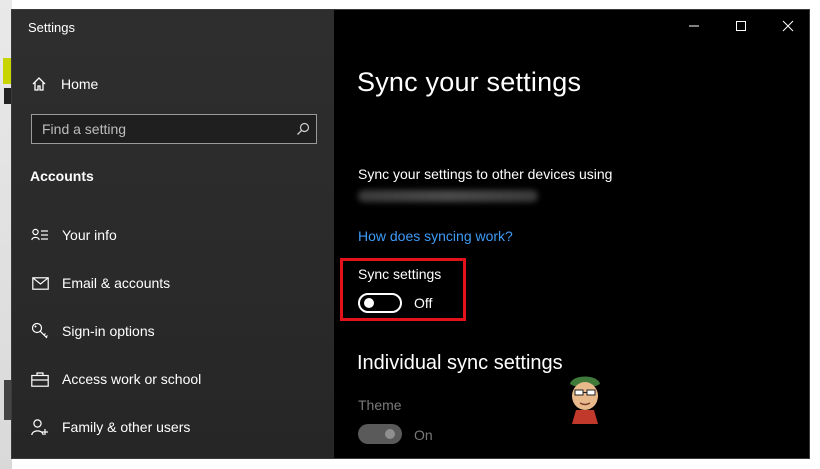 This screenshot has height=469, width=820. What do you see at coordinates (175, 84) in the screenshot?
I see `nav-home: Home` at bounding box center [175, 84].